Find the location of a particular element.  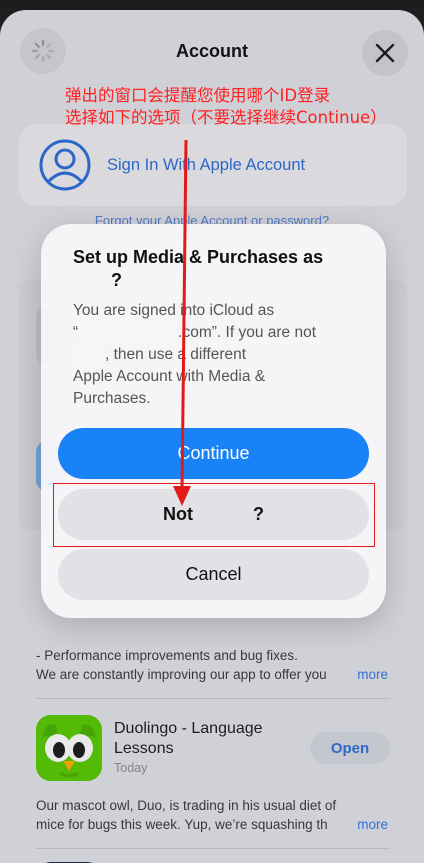

dialog-message-text: , then use a different is located at coordinates (176, 354).